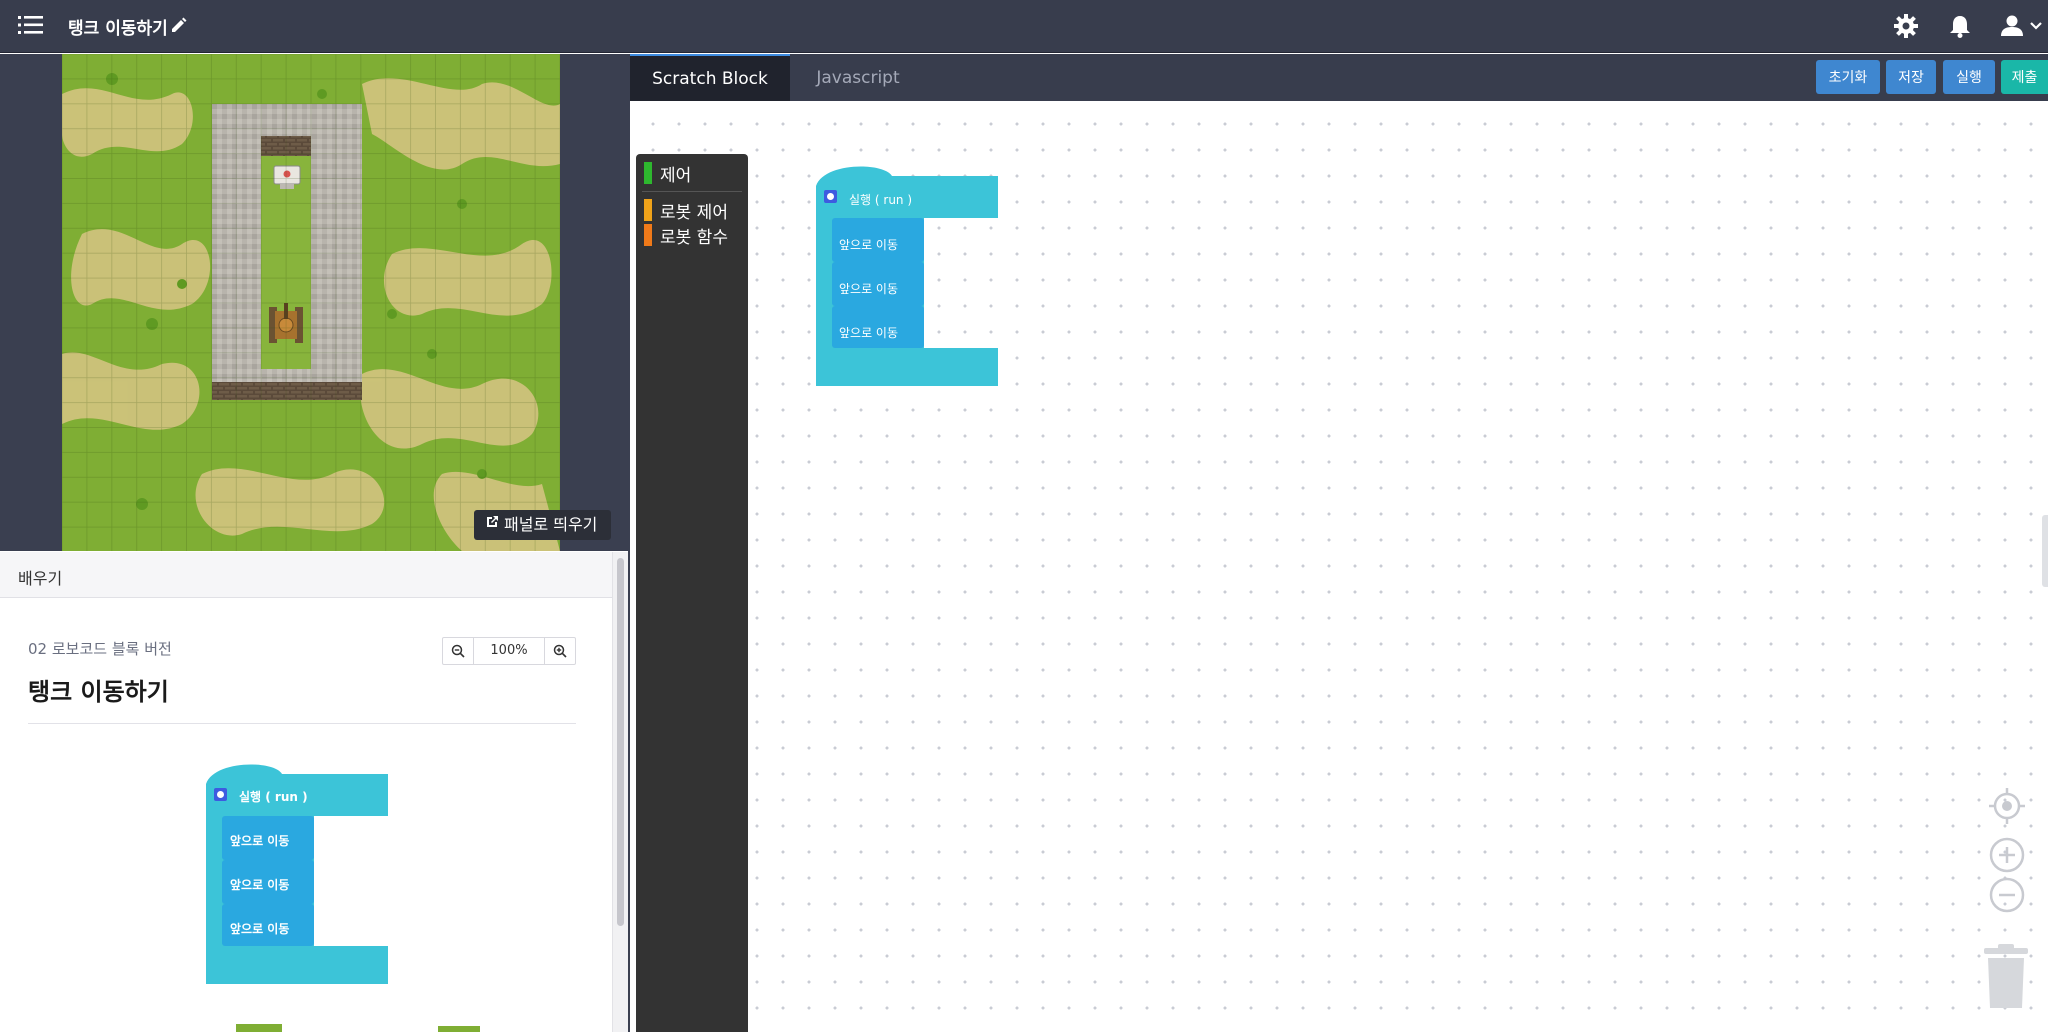  Describe the element at coordinates (1848, 77) in the screenshot. I see `reset-button: 초기화` at that location.